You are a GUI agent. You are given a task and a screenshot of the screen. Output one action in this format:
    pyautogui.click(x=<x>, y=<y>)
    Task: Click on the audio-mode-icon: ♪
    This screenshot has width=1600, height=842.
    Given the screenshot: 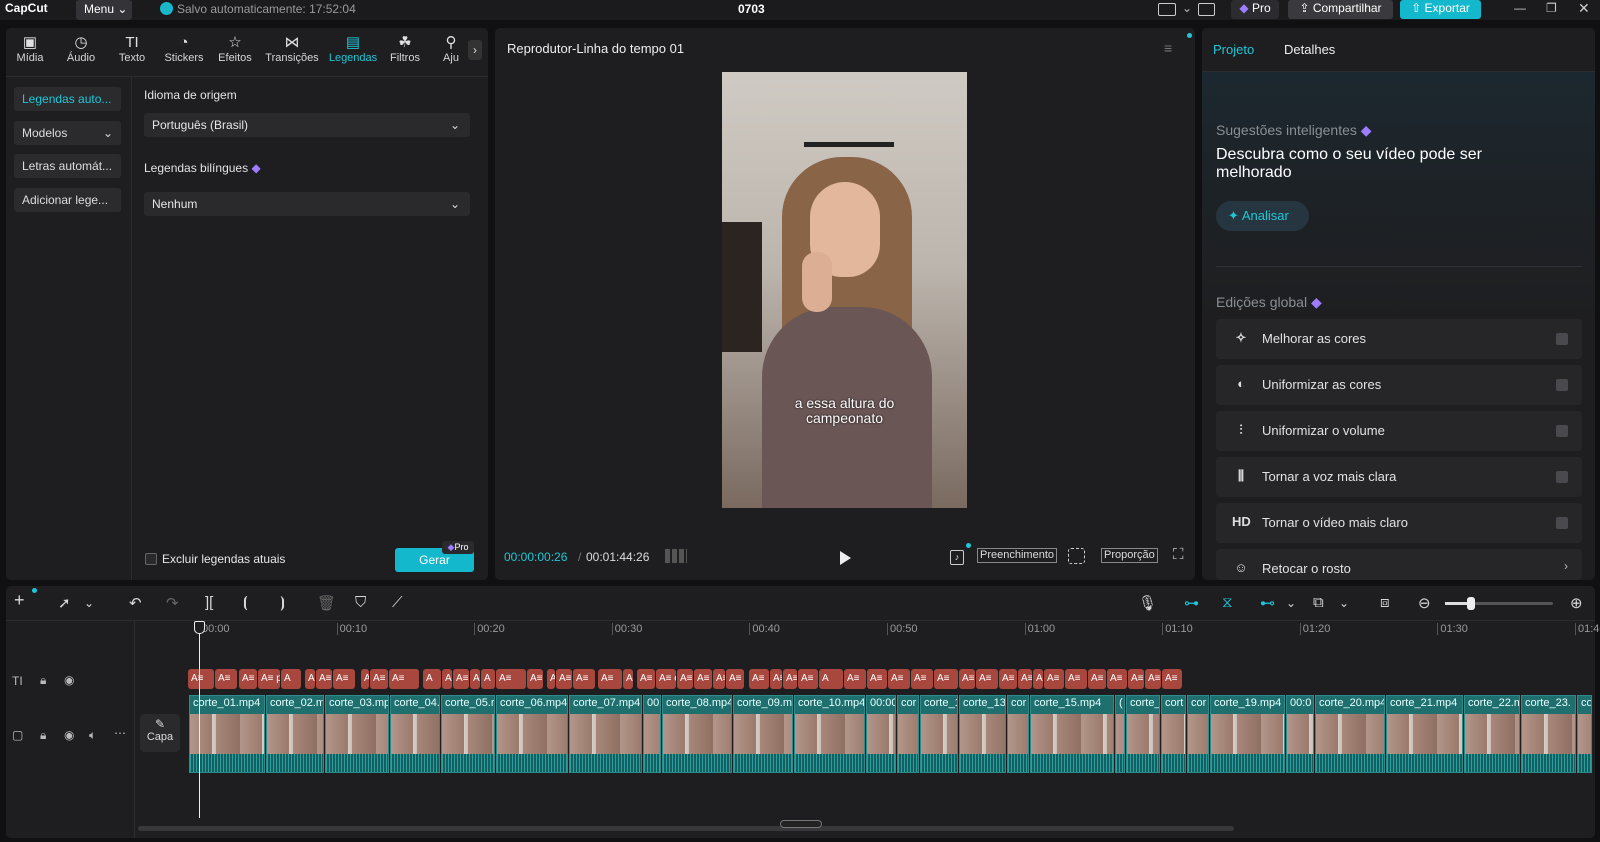 What is the action you would take?
    pyautogui.click(x=957, y=557)
    